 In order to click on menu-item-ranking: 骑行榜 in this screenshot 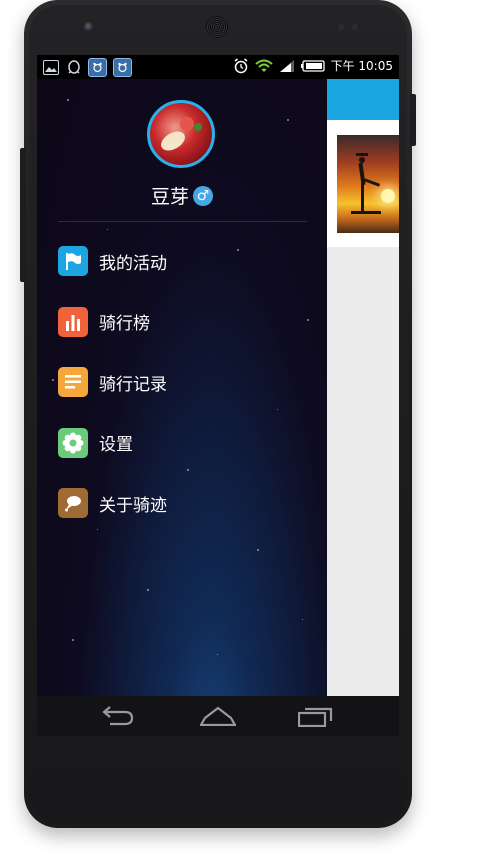, I will do `click(182, 322)`.